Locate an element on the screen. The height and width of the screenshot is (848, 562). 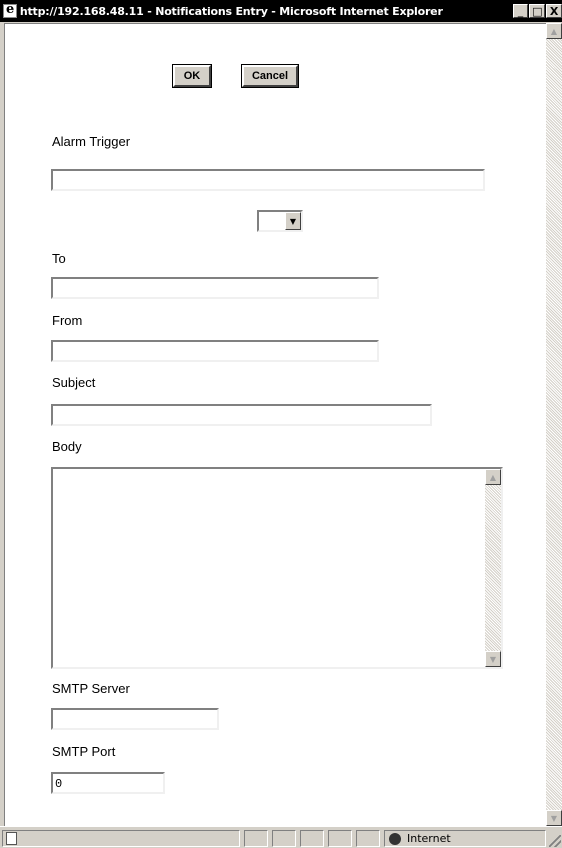
alarm-trigger-field is located at coordinates (268, 180).